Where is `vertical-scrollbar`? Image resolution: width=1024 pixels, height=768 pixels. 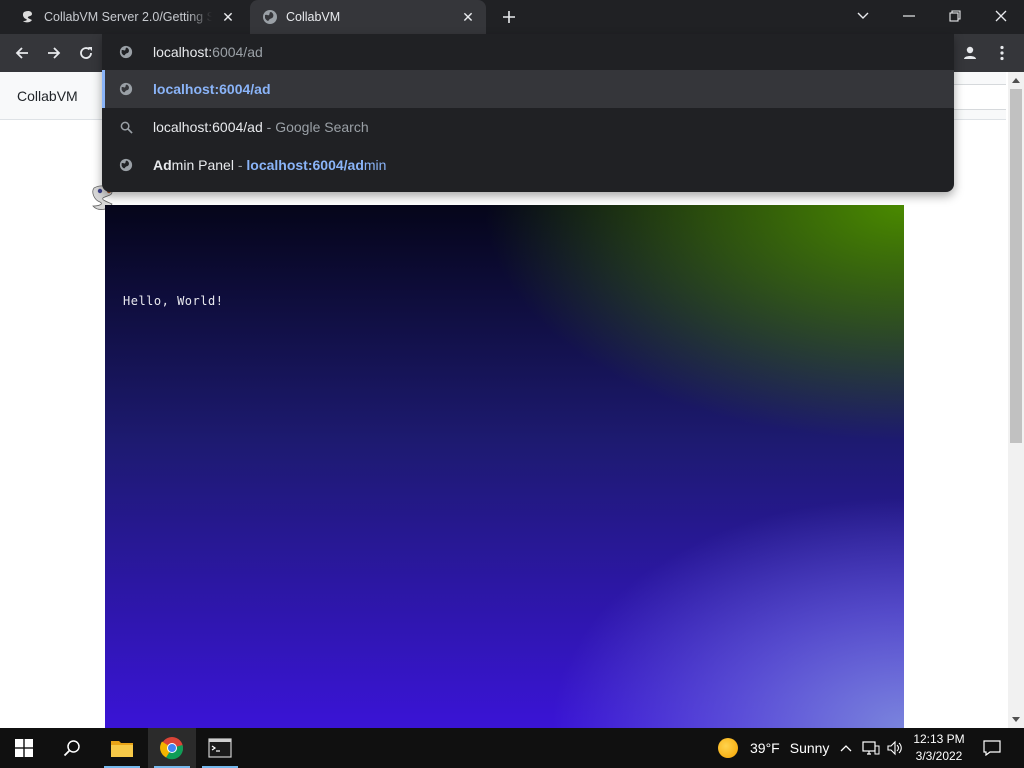
vertical-scrollbar is located at coordinates (1016, 400).